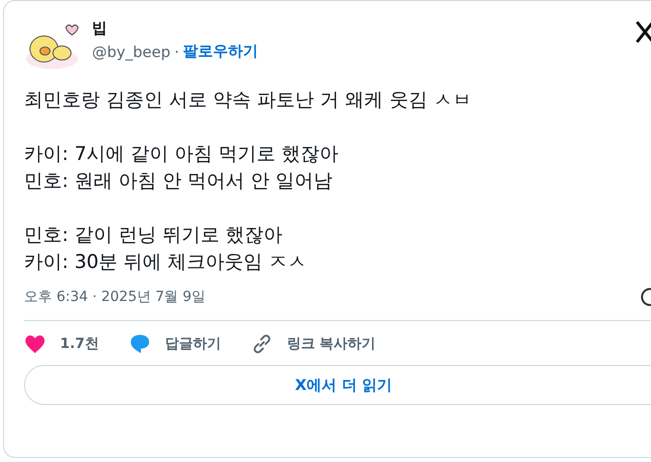  Describe the element at coordinates (331, 344) in the screenshot. I see `action-label: 링크 복사하기` at that location.